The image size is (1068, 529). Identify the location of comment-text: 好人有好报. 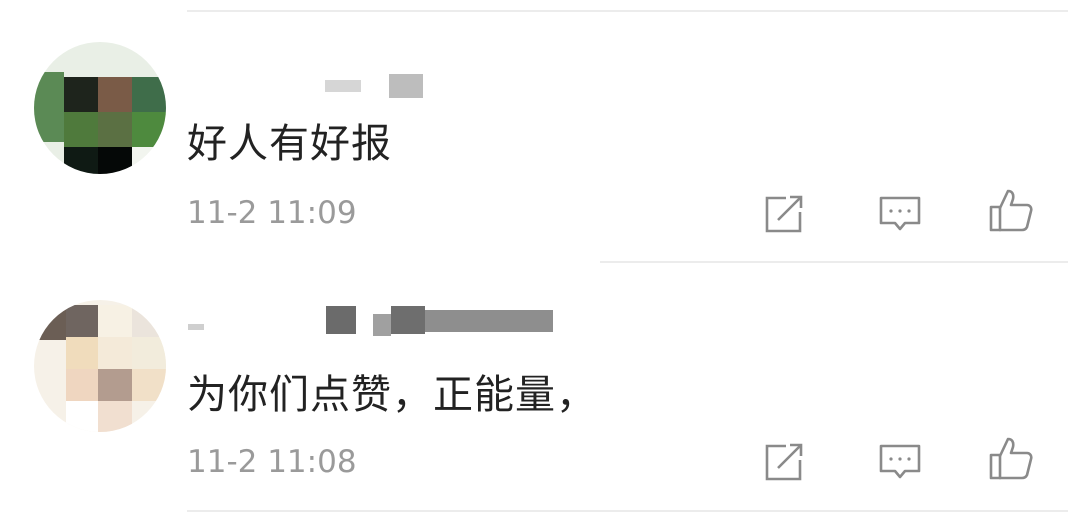
(289, 144).